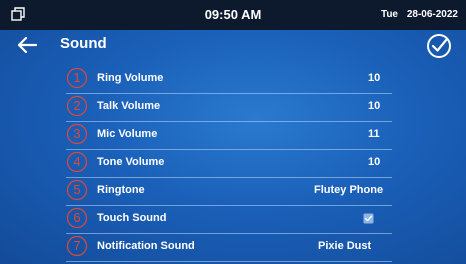 This screenshot has width=466, height=264. Describe the element at coordinates (146, 246) in the screenshot. I see `setting-label: Notification Sound` at that location.